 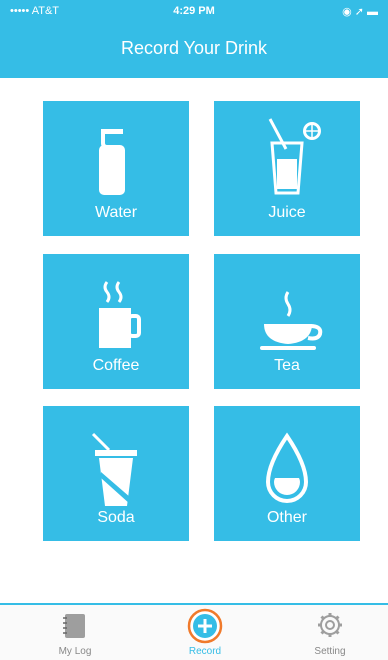 What do you see at coordinates (205, 632) in the screenshot?
I see `tab-record: Record` at bounding box center [205, 632].